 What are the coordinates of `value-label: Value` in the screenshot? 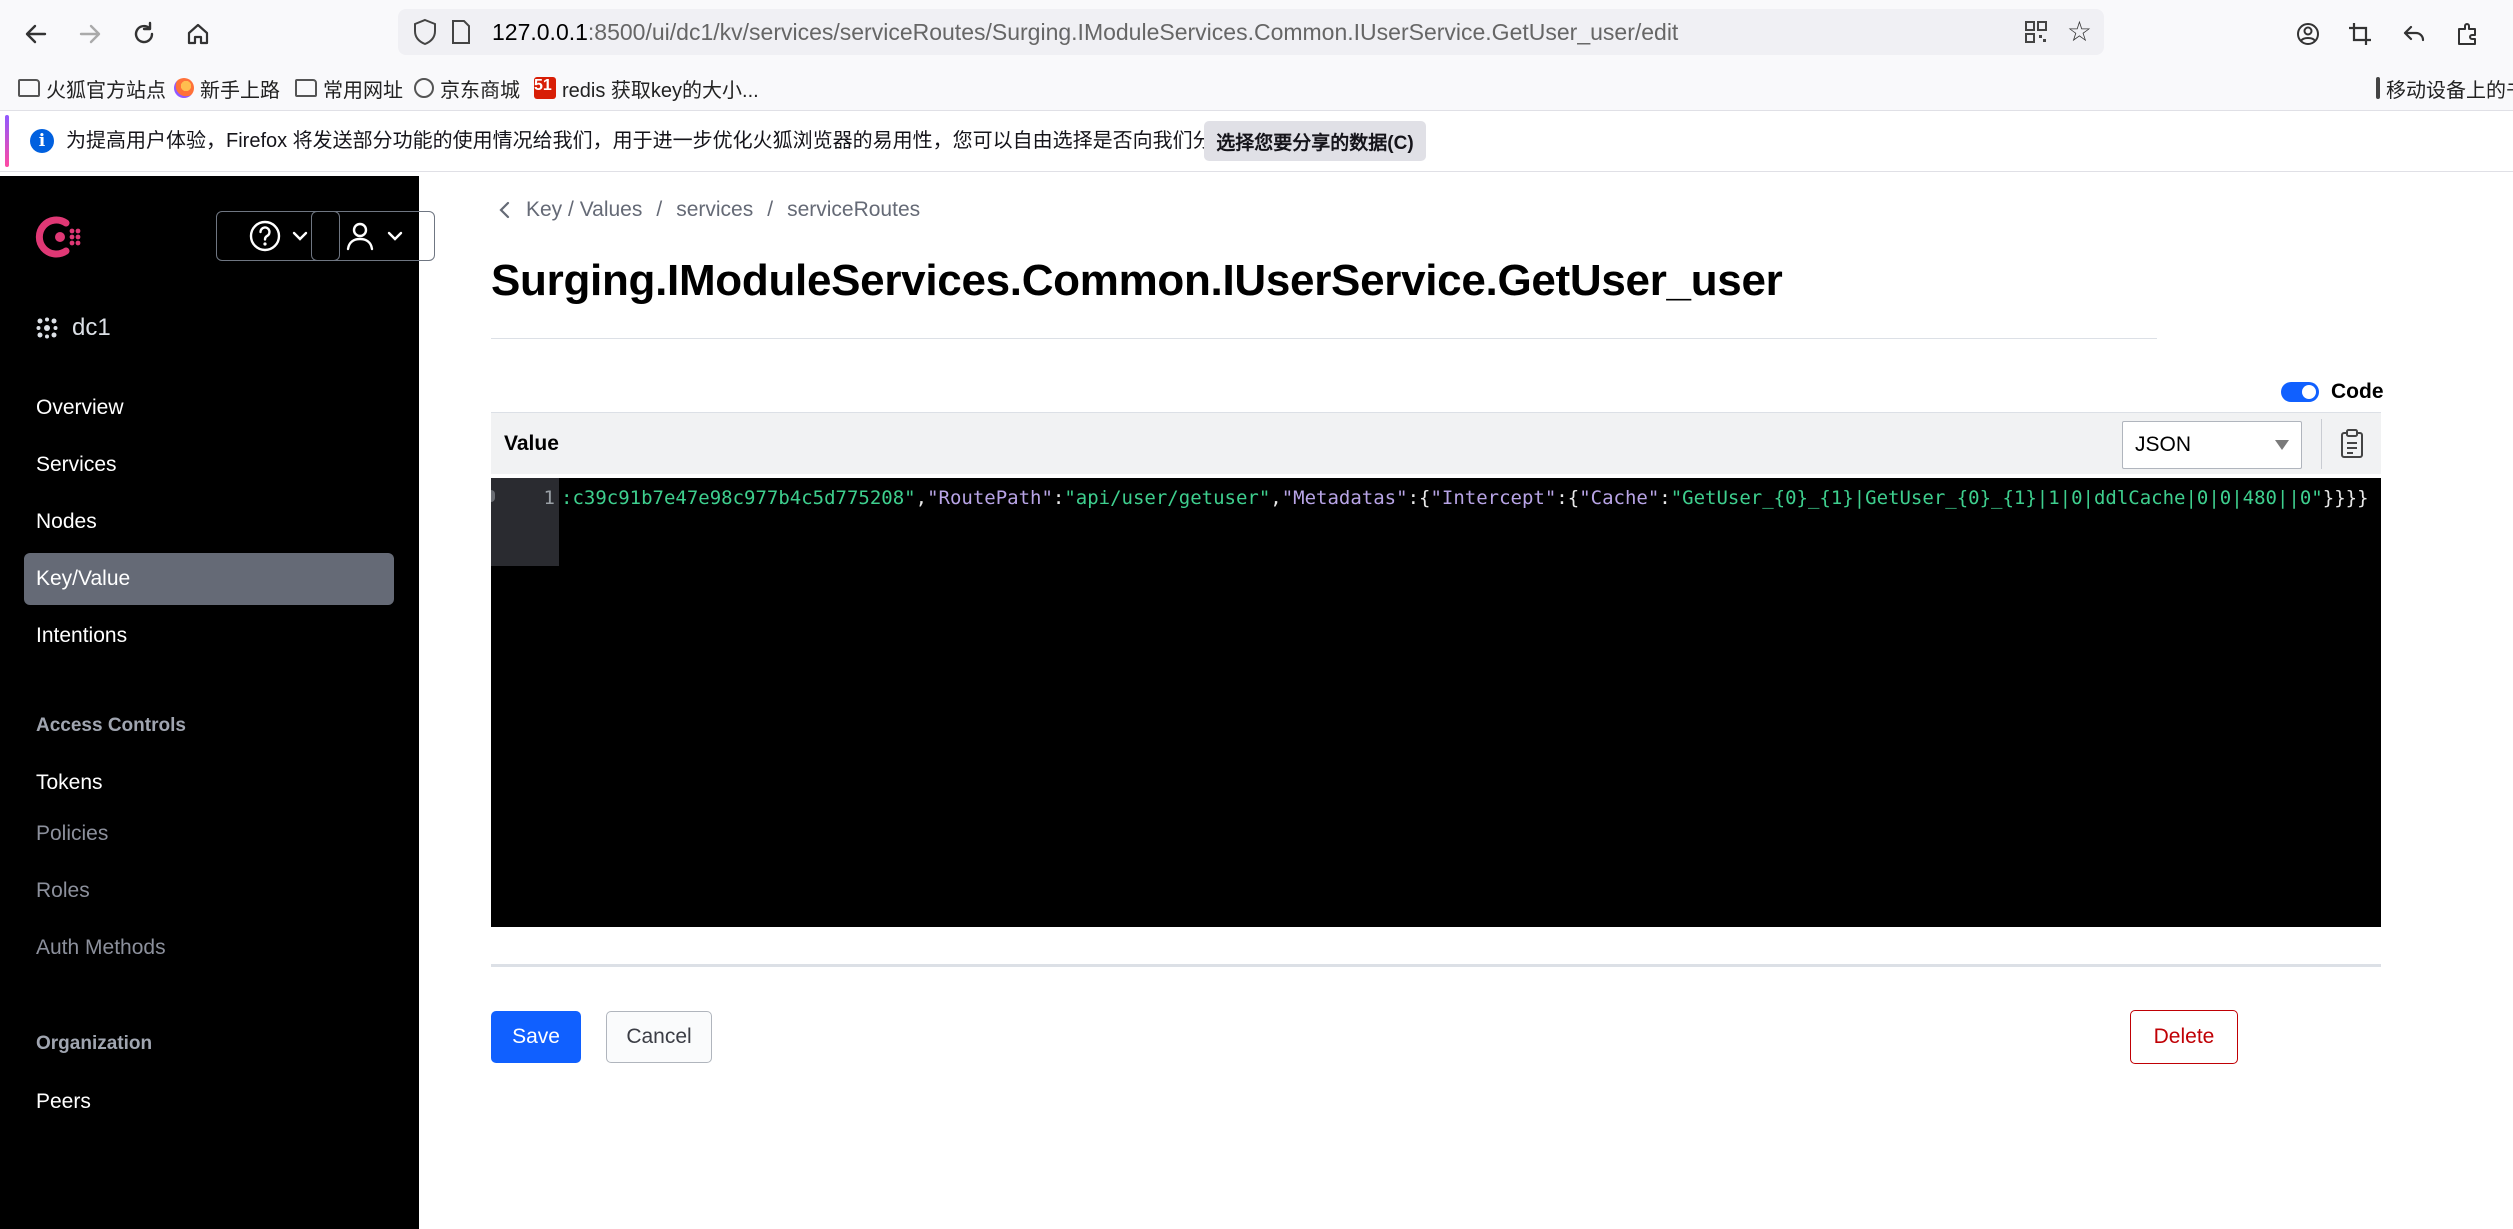 It's located at (531, 443).